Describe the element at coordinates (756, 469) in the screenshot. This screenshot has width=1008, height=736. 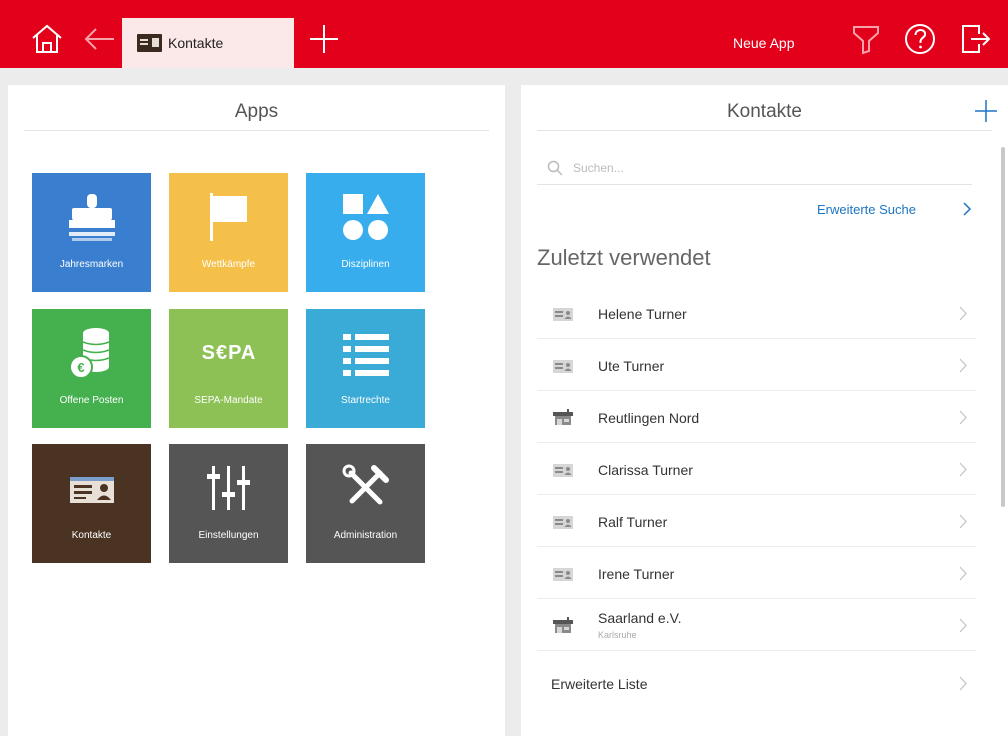
I see `contact-row: Clarissa Turner` at that location.